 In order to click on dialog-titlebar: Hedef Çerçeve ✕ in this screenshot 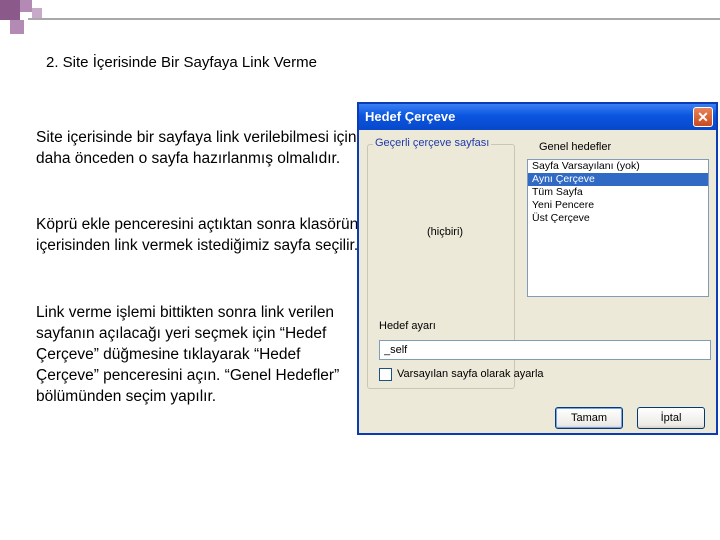, I will do `click(537, 117)`.